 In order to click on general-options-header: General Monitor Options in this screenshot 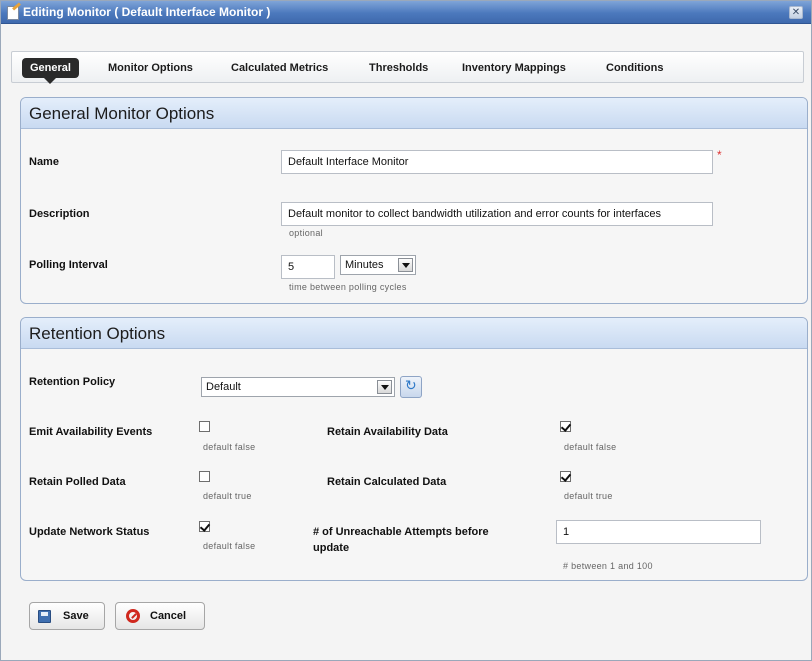, I will do `click(414, 113)`.